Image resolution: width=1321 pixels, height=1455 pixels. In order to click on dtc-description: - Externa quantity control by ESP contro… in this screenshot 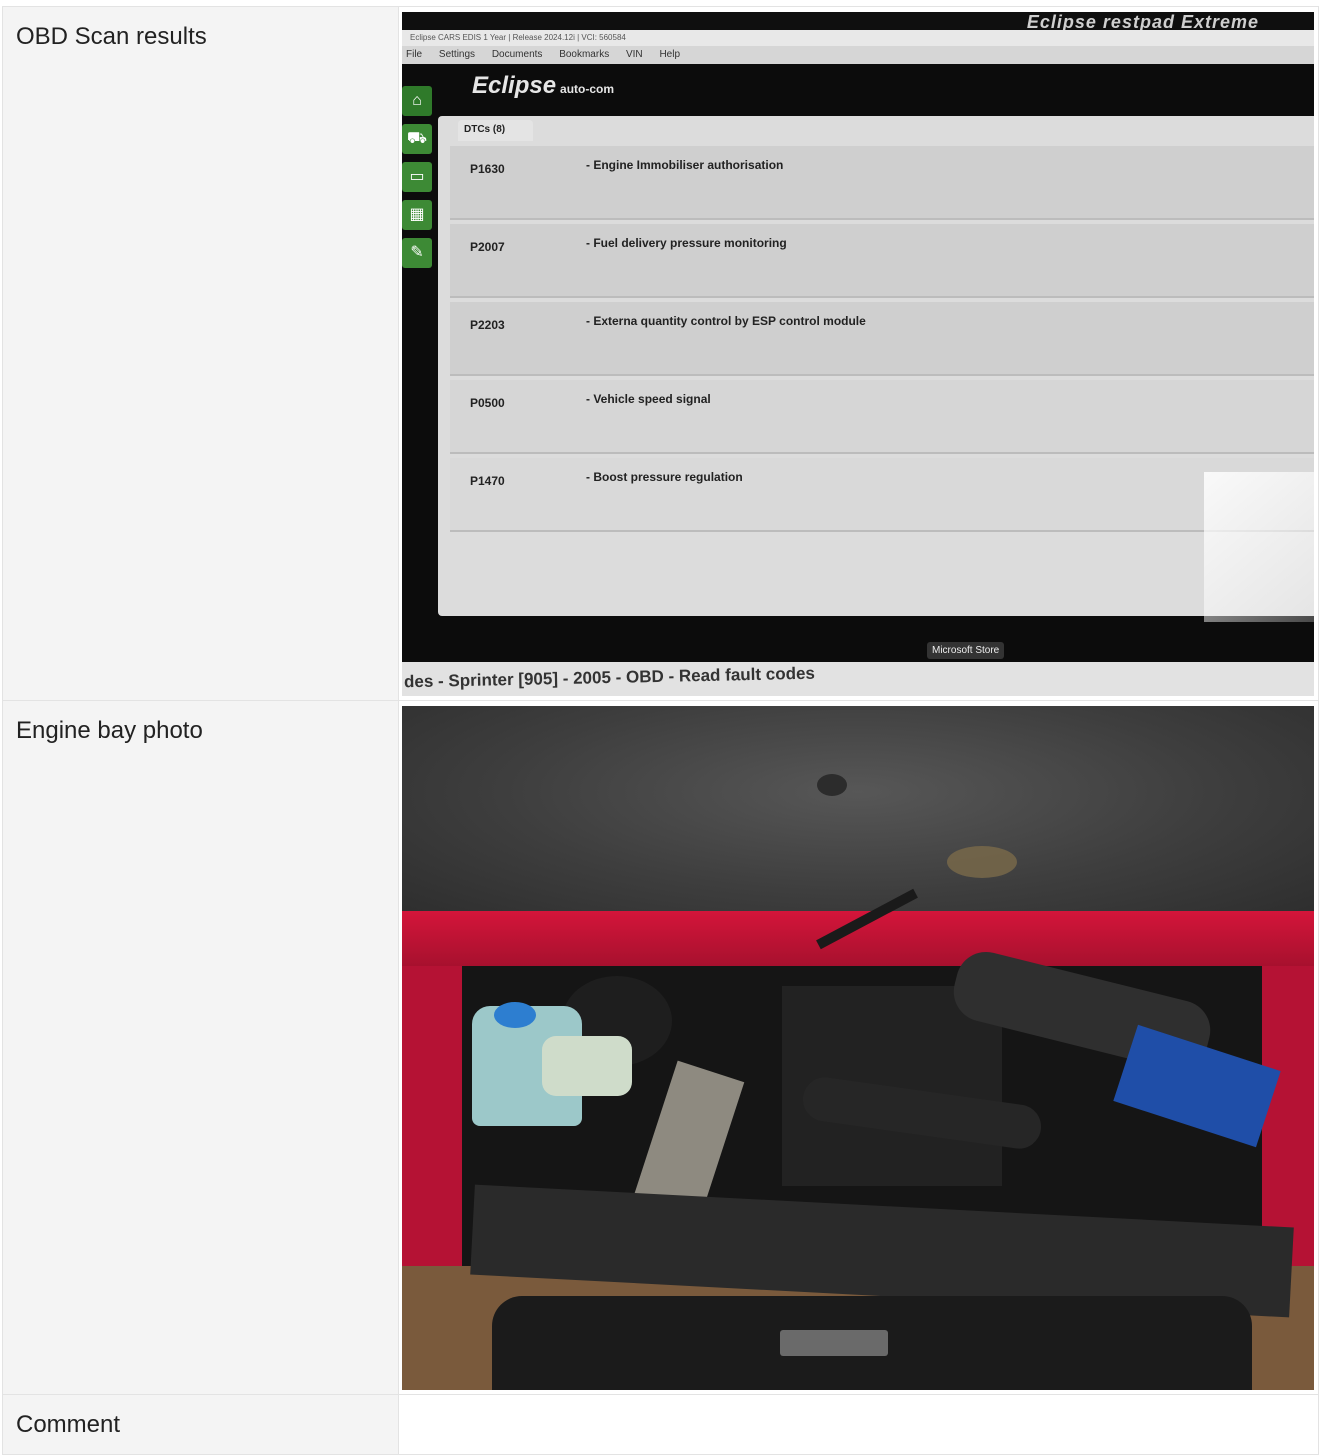, I will do `click(726, 321)`.